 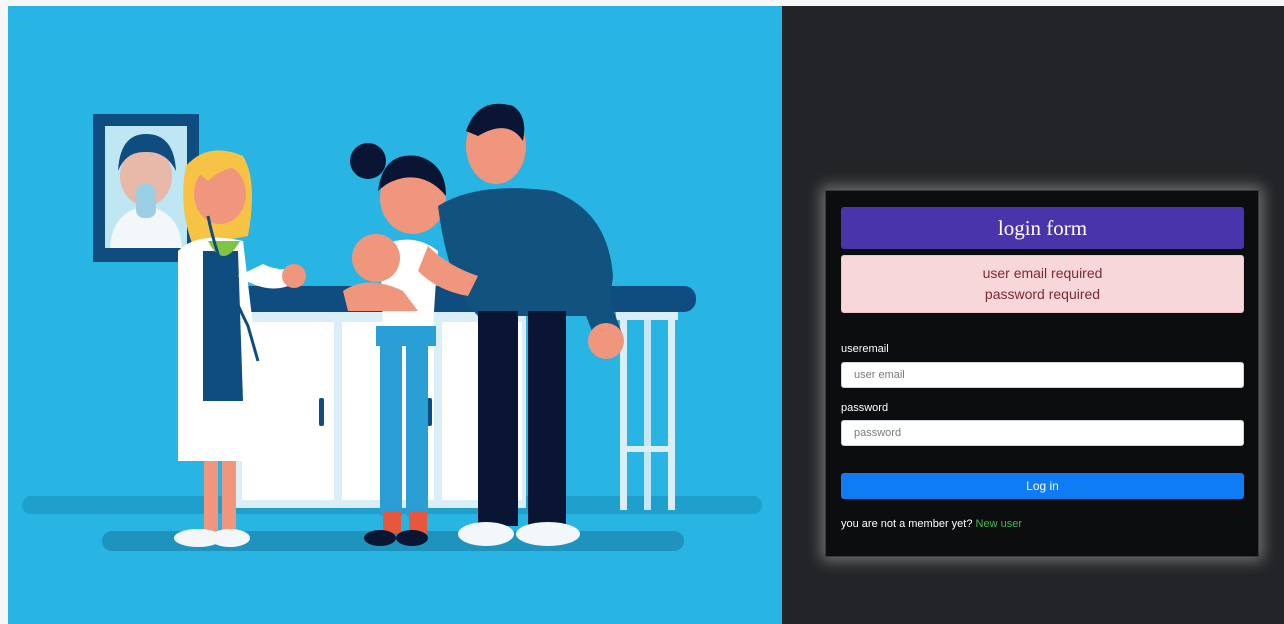 What do you see at coordinates (1042, 433) in the screenshot?
I see `password-input` at bounding box center [1042, 433].